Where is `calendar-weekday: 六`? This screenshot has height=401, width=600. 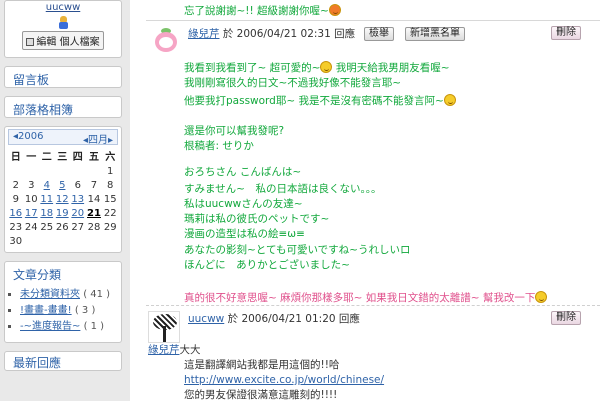
calendar-weekday: 六 is located at coordinates (110, 157).